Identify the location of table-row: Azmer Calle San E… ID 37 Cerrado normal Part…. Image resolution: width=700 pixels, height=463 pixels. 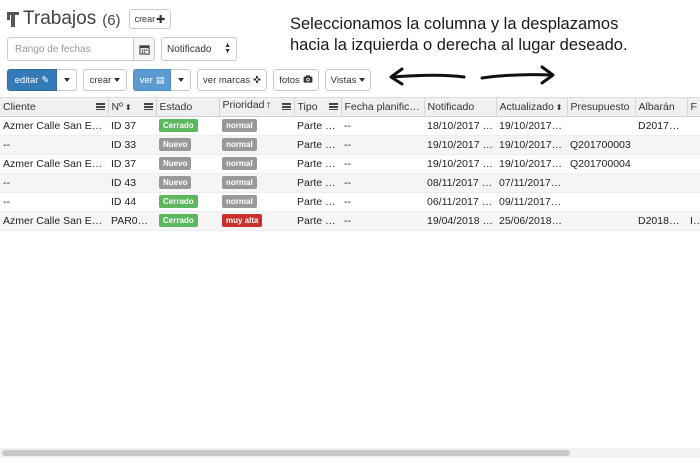
(350, 126).